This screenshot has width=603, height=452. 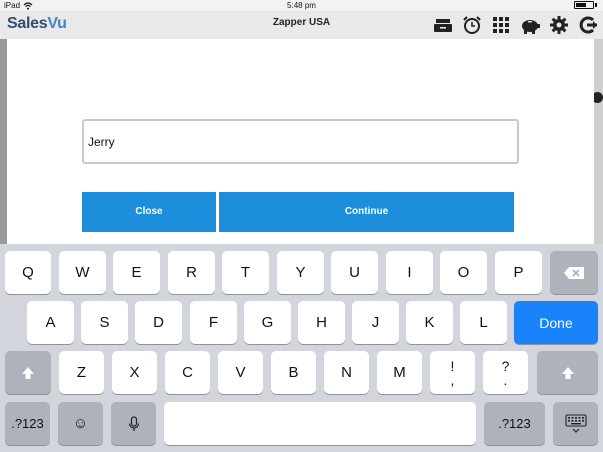 What do you see at coordinates (300, 272) in the screenshot?
I see `key-y: Y` at bounding box center [300, 272].